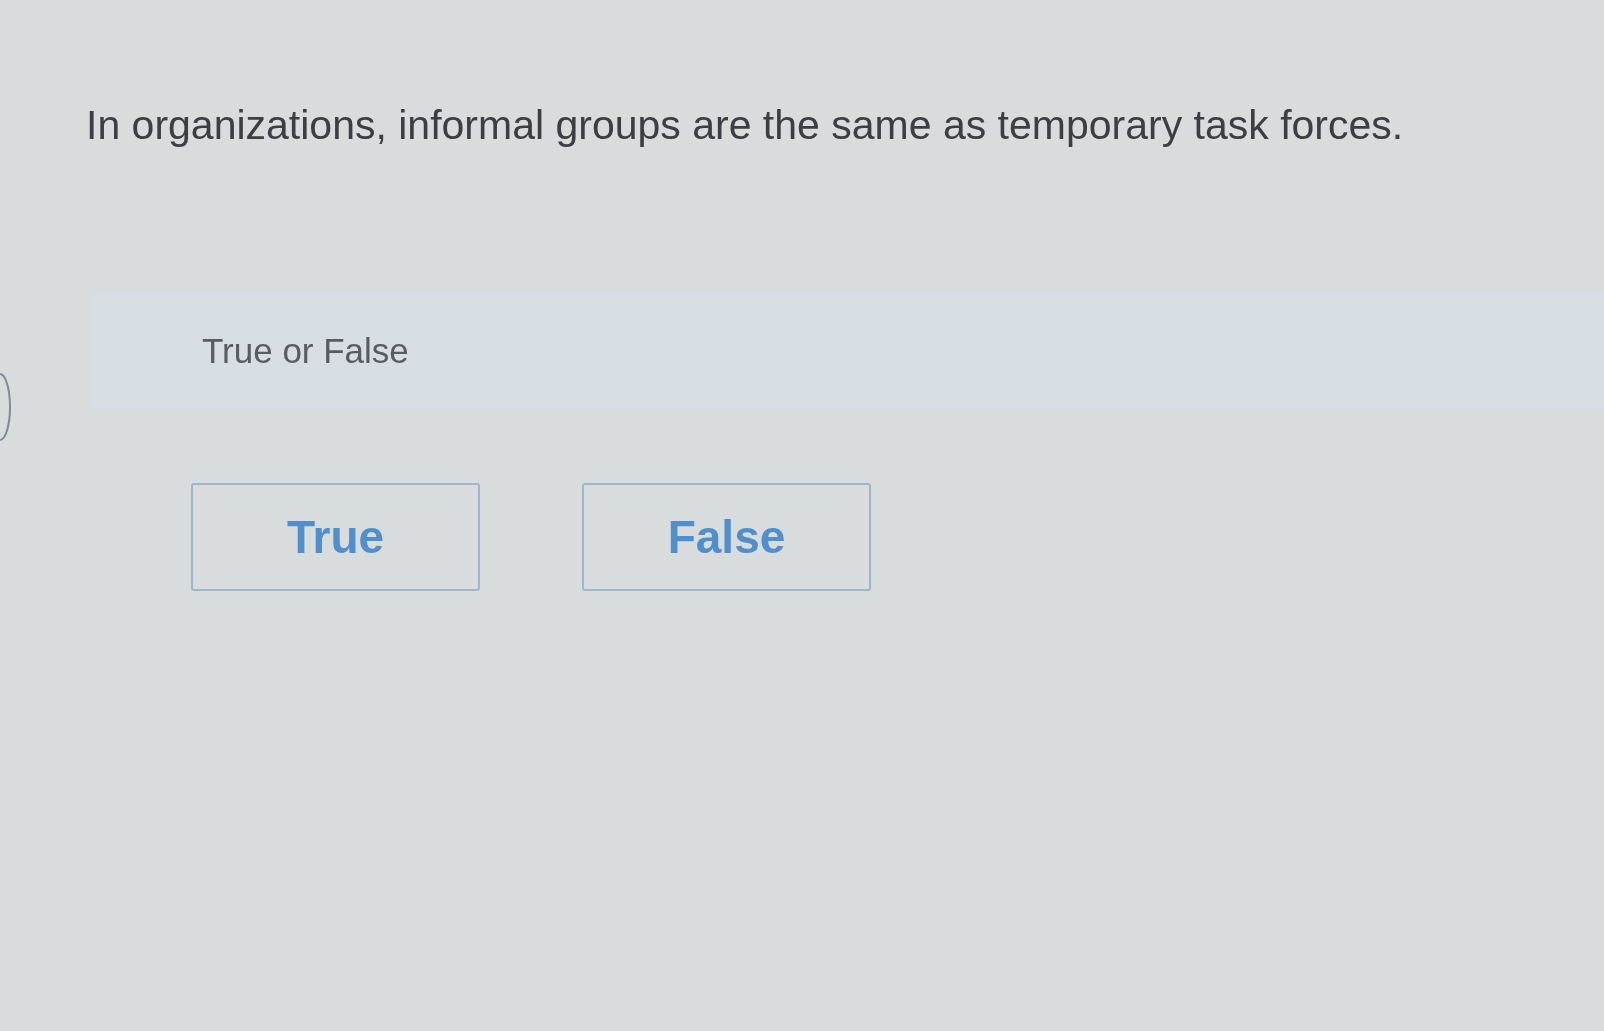 The height and width of the screenshot is (1031, 1604). Describe the element at coordinates (6, 407) in the screenshot. I see `ring-icon` at that location.